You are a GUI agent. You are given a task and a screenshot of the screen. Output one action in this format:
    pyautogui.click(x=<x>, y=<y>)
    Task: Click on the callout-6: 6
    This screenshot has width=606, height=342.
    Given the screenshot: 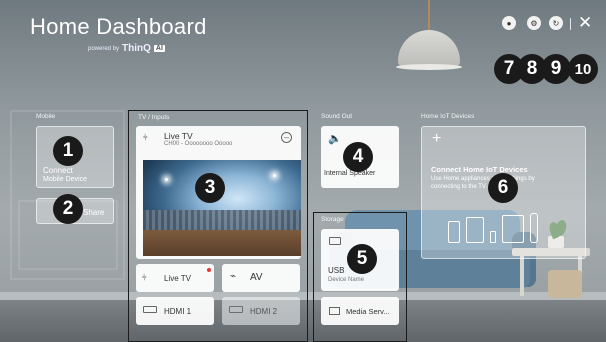 What is the action you would take?
    pyautogui.click(x=503, y=188)
    